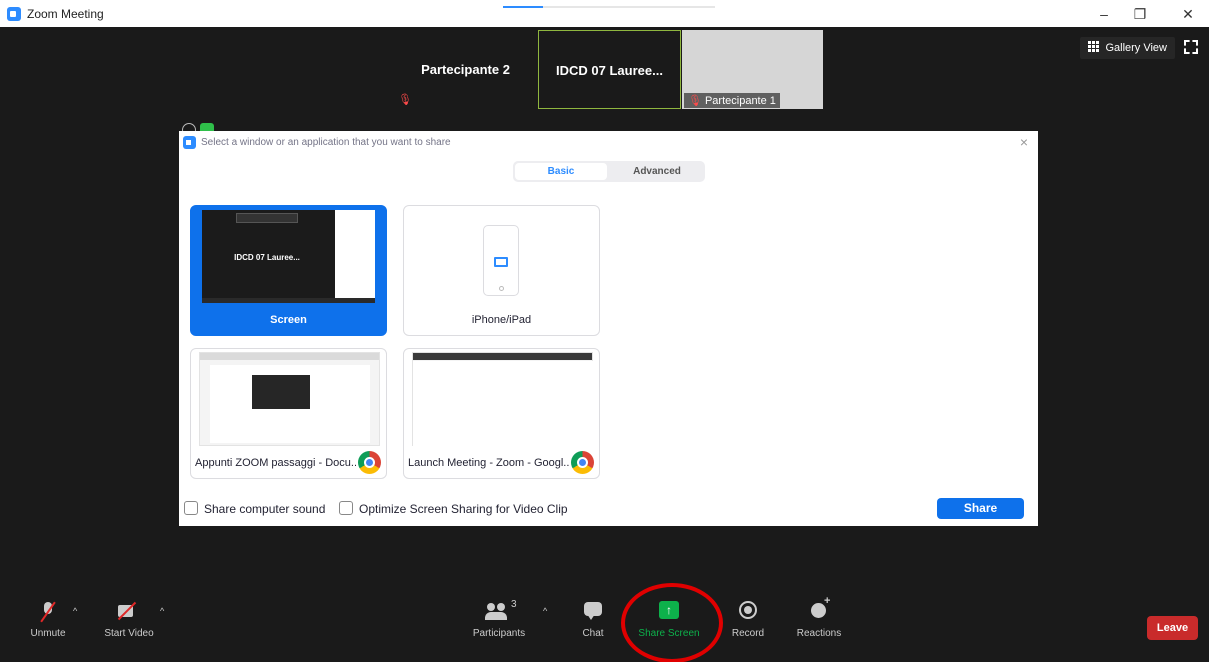 This screenshot has height=662, width=1209. I want to click on share-mode-tabs: Basic Advanced, so click(609, 171).